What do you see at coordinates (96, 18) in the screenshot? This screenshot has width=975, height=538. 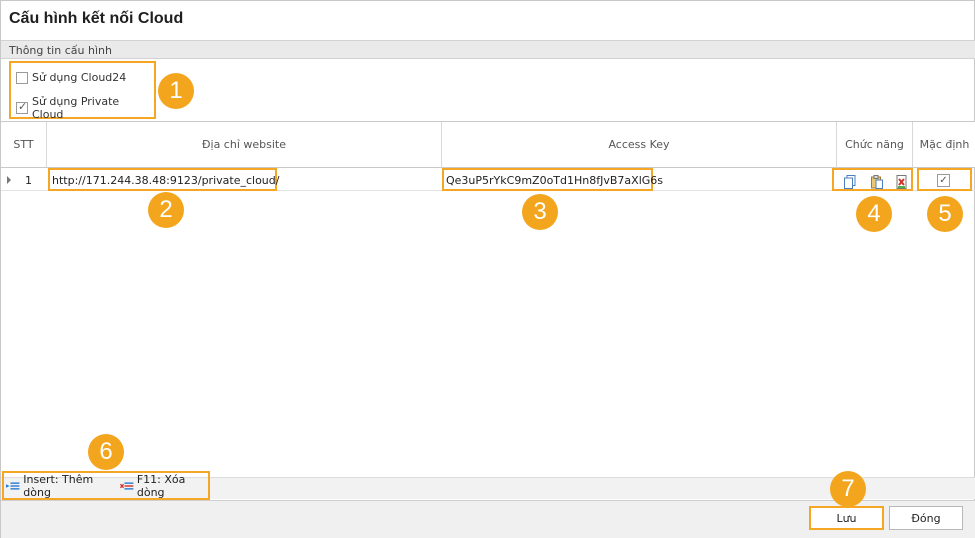 I see `window-title: Cấu hình kết nối Cloud` at bounding box center [96, 18].